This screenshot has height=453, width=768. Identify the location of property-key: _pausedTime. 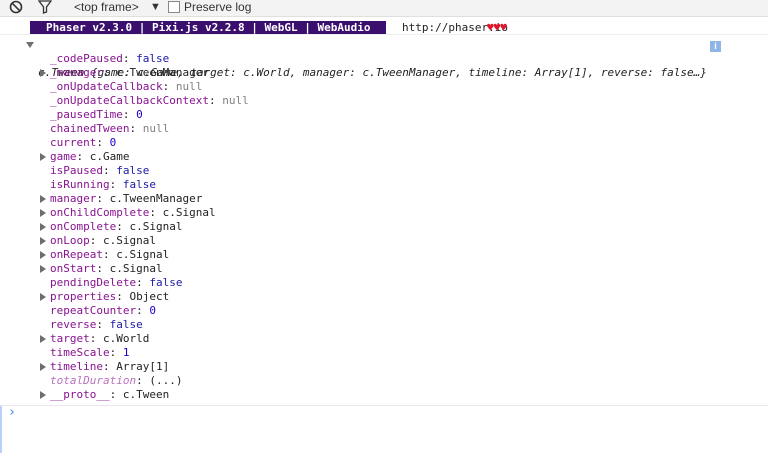
(86, 114).